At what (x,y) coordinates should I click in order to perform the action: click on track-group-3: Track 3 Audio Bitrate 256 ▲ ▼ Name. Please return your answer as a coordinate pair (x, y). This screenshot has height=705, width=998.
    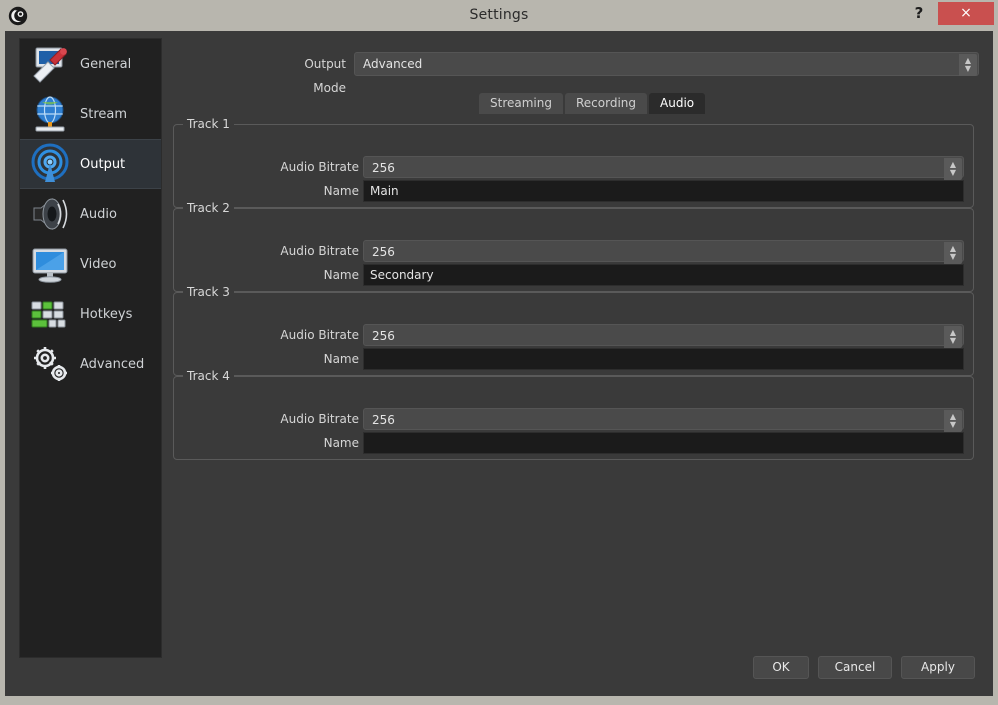
    Looking at the image, I should click on (573, 330).